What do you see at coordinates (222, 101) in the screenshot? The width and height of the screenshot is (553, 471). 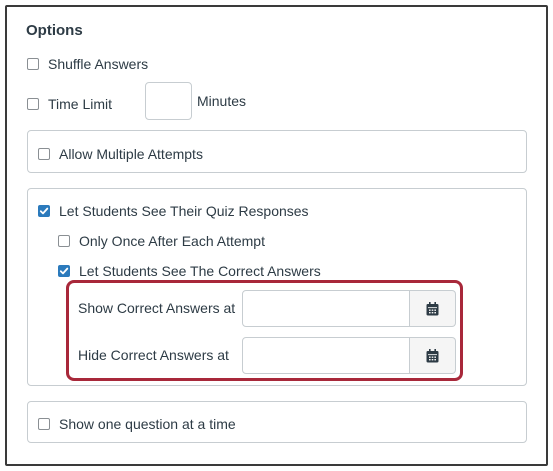 I see `minutes-label: Minutes` at bounding box center [222, 101].